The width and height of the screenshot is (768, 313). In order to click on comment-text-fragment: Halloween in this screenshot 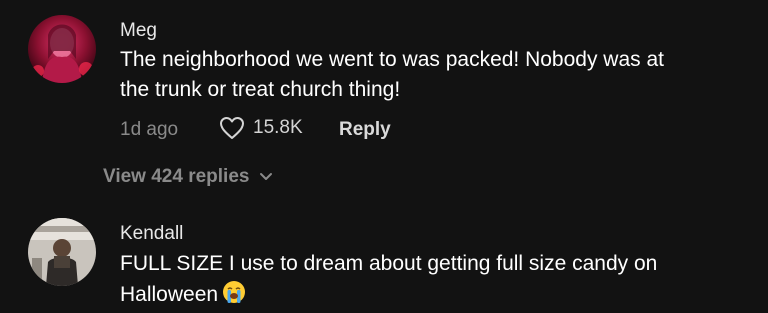, I will do `click(169, 294)`.